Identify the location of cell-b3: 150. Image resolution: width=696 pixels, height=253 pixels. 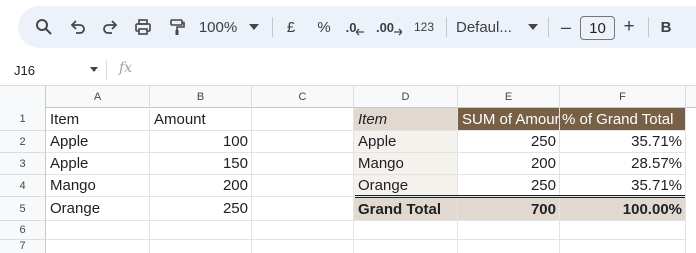
(201, 164).